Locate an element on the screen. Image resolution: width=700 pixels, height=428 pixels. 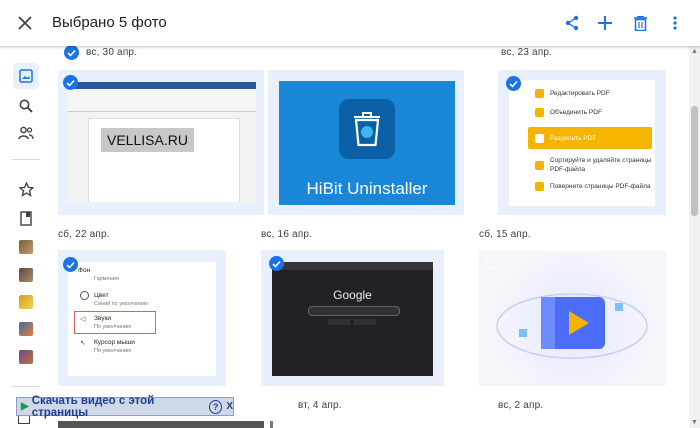
play-icon: ▶ is located at coordinates (25, 406).